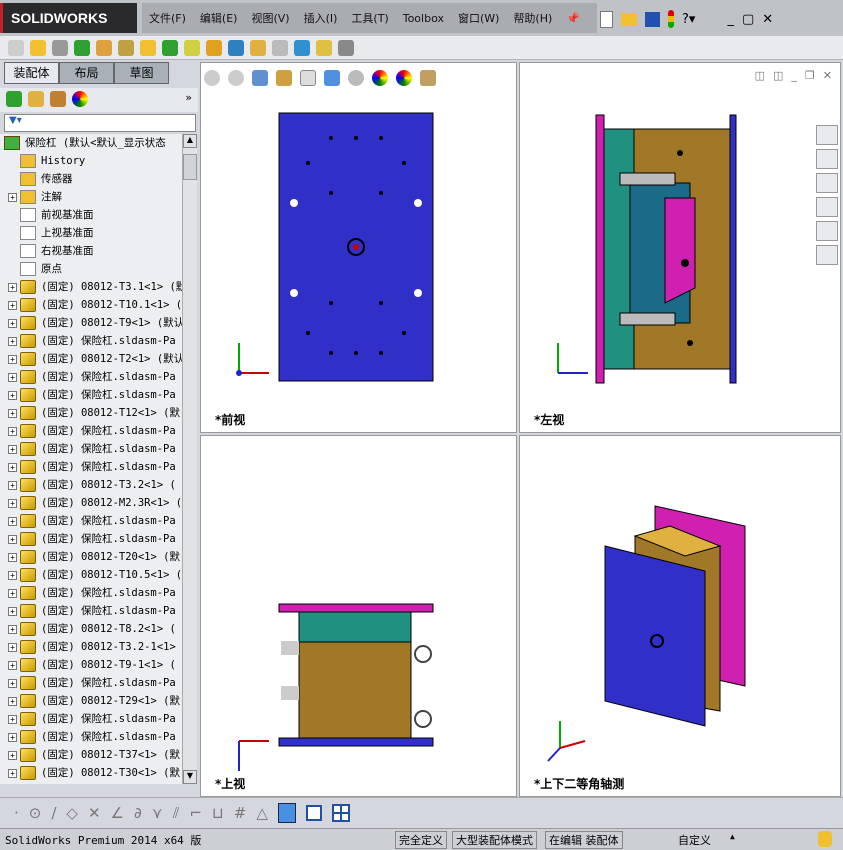 Image resolution: width=843 pixels, height=850 pixels. What do you see at coordinates (117, 813) in the screenshot?
I see `angle-icon: ∠` at bounding box center [117, 813].